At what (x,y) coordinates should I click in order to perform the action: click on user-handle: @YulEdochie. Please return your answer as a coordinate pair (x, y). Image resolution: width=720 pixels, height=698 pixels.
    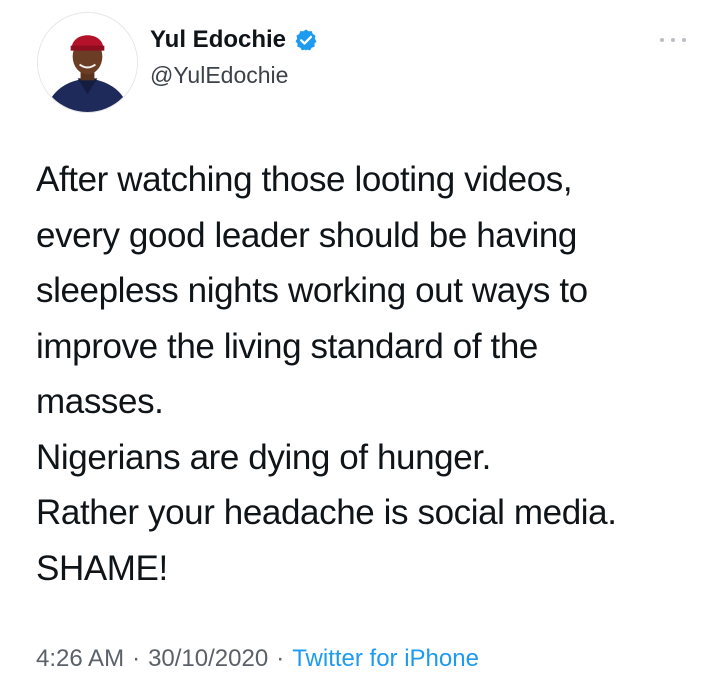
    Looking at the image, I should click on (219, 75).